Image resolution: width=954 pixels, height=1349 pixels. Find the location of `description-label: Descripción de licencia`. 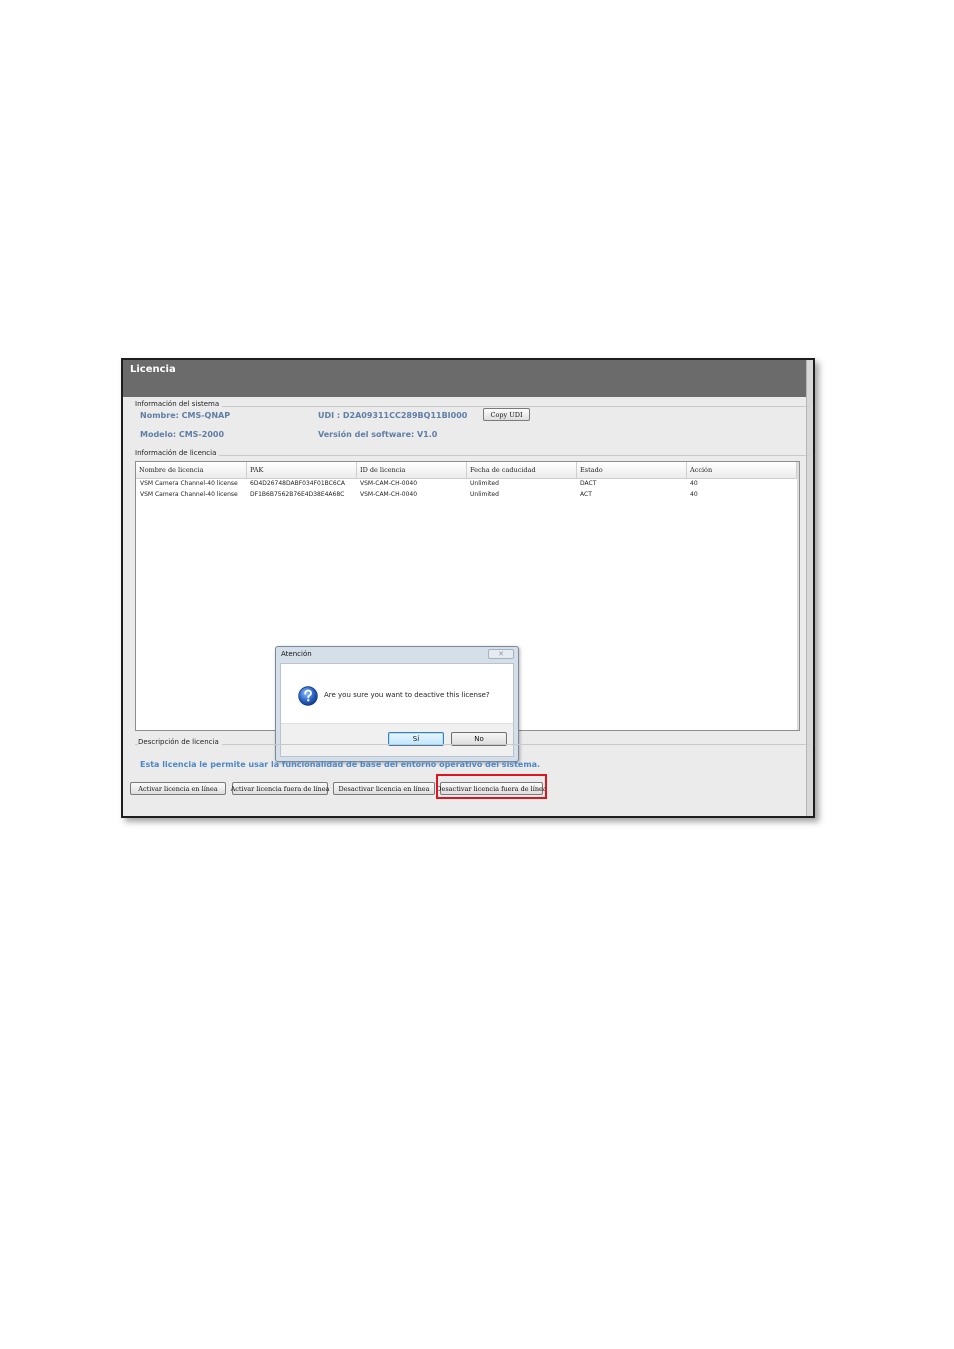

description-label: Descripción de licencia is located at coordinates (180, 742).